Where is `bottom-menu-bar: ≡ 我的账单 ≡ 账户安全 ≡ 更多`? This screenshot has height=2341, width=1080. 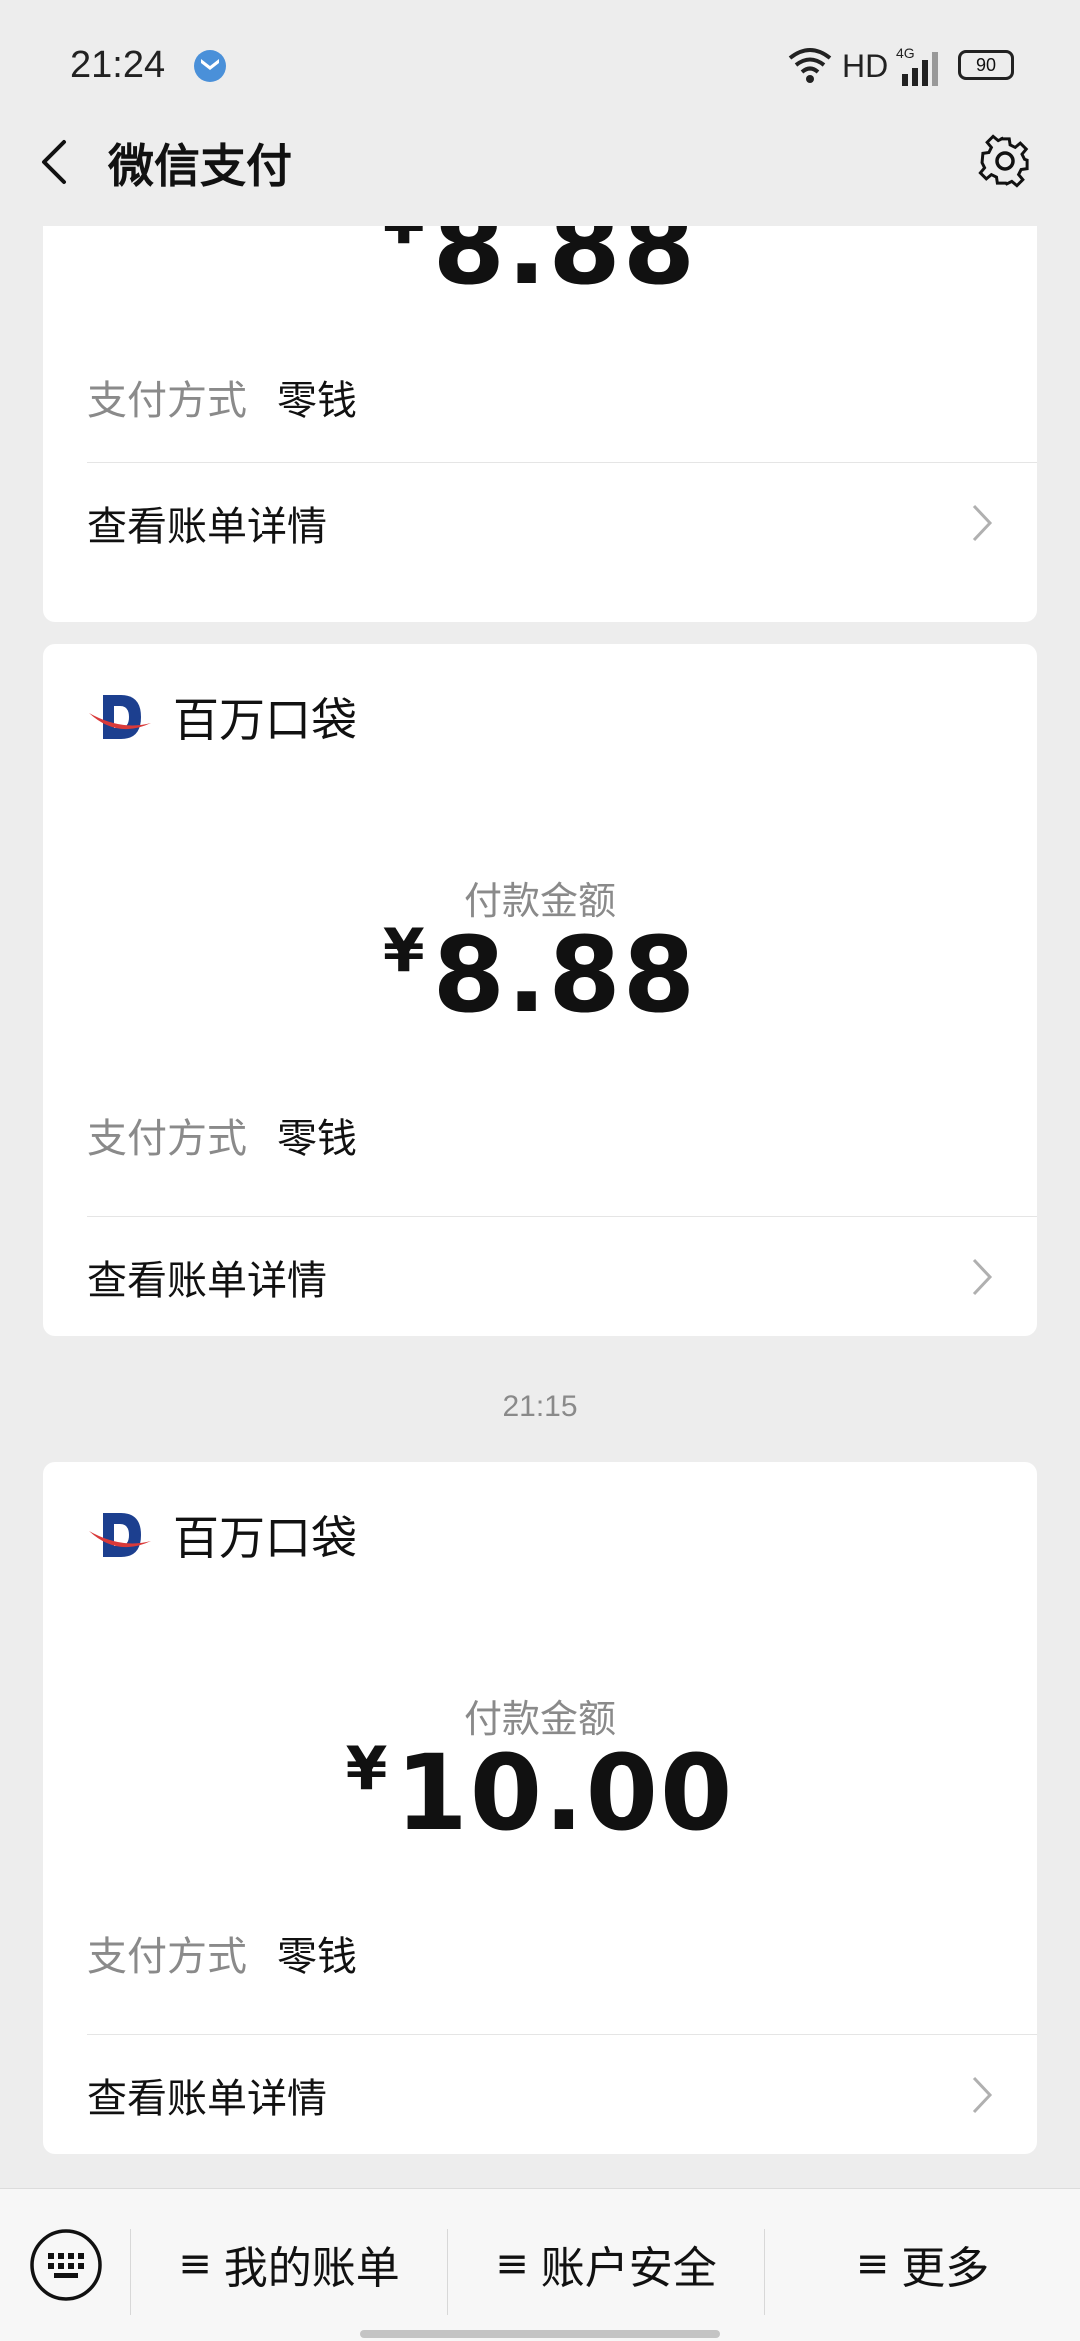
bottom-menu-bar: ≡ 我的账单 ≡ 账户安全 ≡ 更多 is located at coordinates (540, 2264).